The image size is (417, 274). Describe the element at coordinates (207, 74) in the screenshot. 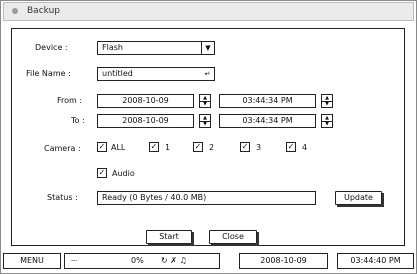

I see `enter-icon: ↵` at that location.